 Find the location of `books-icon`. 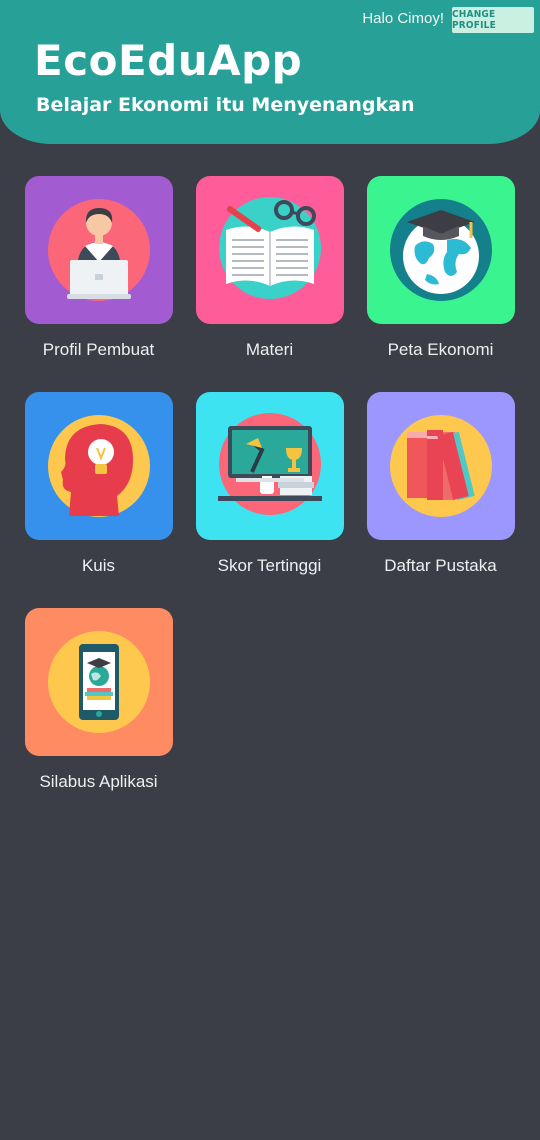

books-icon is located at coordinates (441, 466).